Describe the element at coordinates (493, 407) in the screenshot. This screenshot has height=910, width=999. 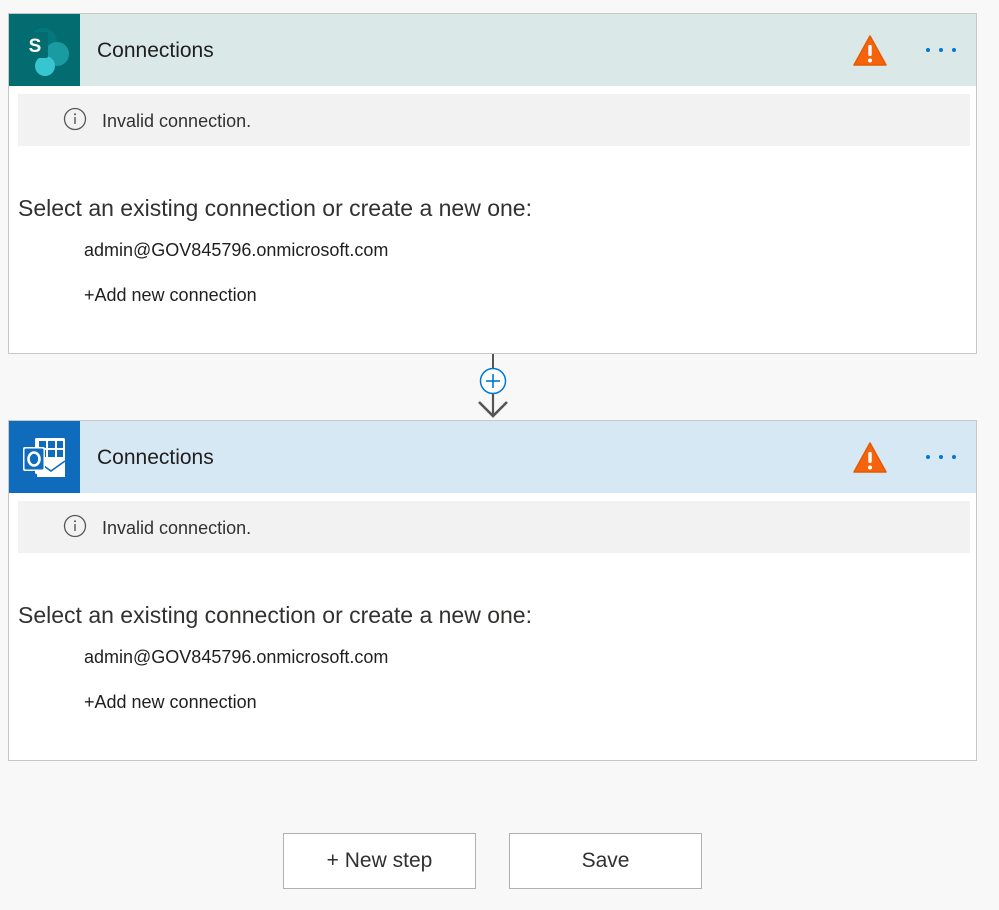
I see `arrow-down-icon` at that location.